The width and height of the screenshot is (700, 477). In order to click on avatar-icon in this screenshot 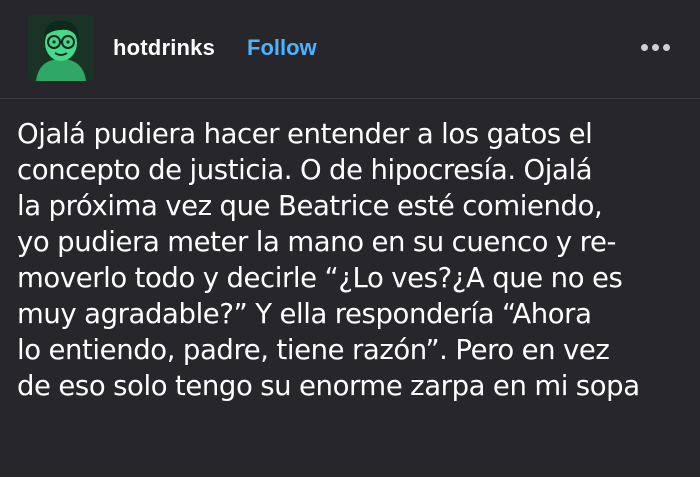, I will do `click(61, 48)`.